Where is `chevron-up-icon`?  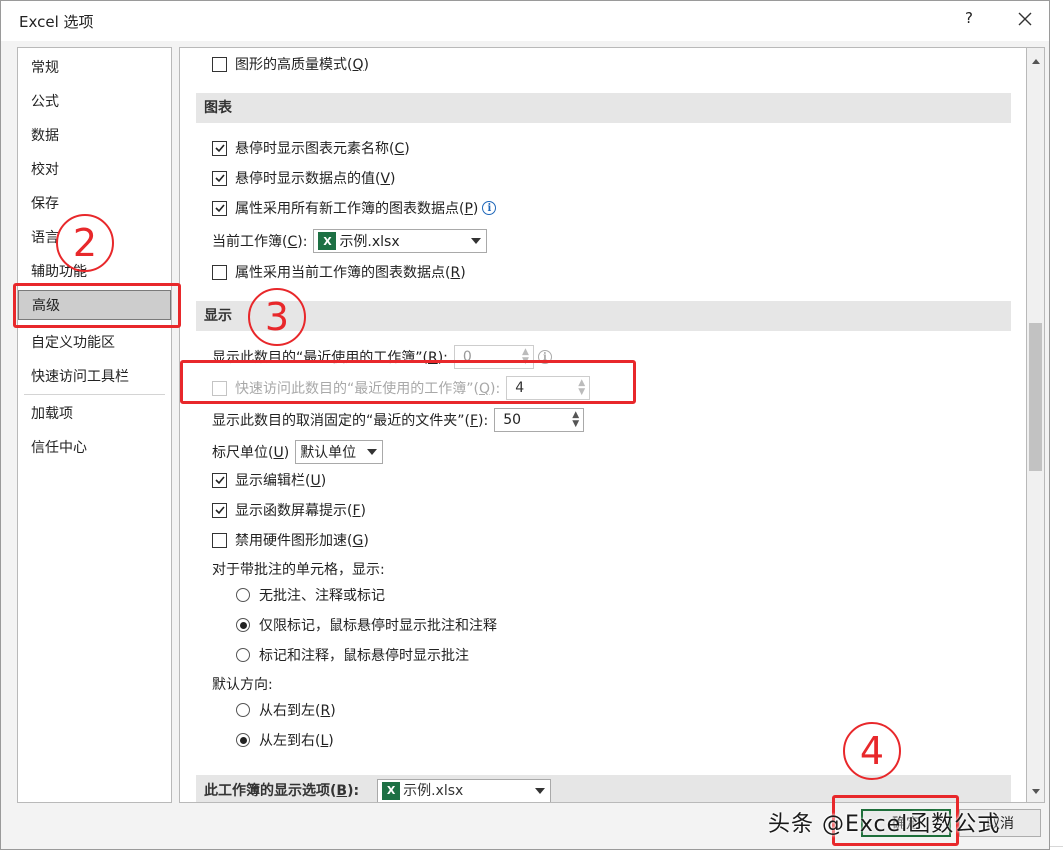 chevron-up-icon is located at coordinates (1035, 61).